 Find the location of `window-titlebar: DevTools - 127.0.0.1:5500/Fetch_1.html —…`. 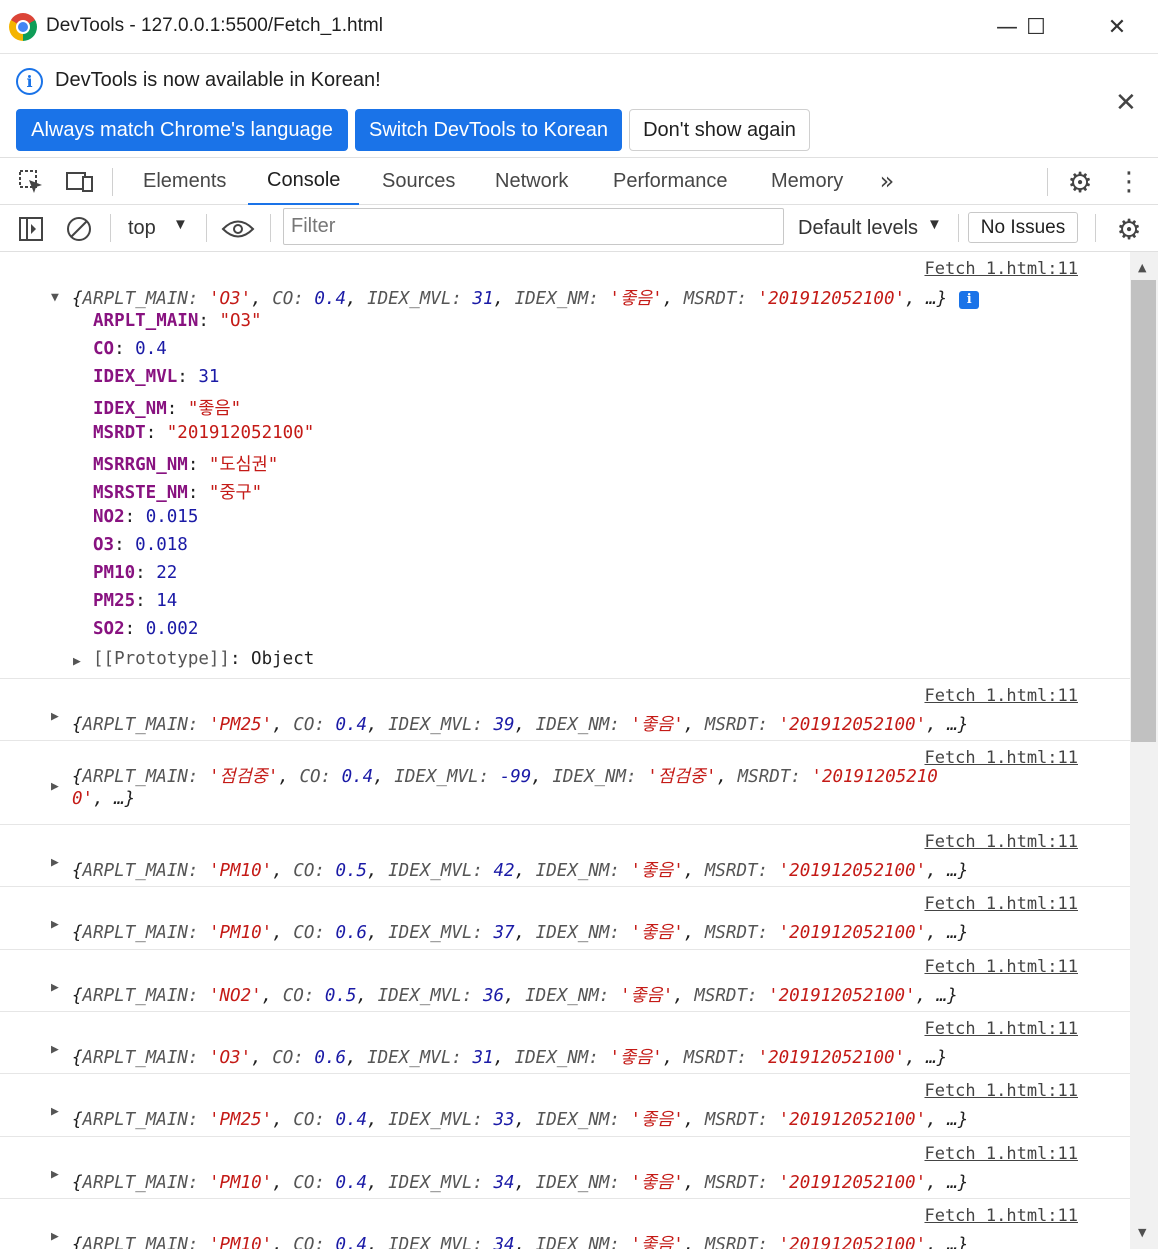

window-titlebar: DevTools - 127.0.0.1:5500/Fetch_1.html —… is located at coordinates (579, 27).